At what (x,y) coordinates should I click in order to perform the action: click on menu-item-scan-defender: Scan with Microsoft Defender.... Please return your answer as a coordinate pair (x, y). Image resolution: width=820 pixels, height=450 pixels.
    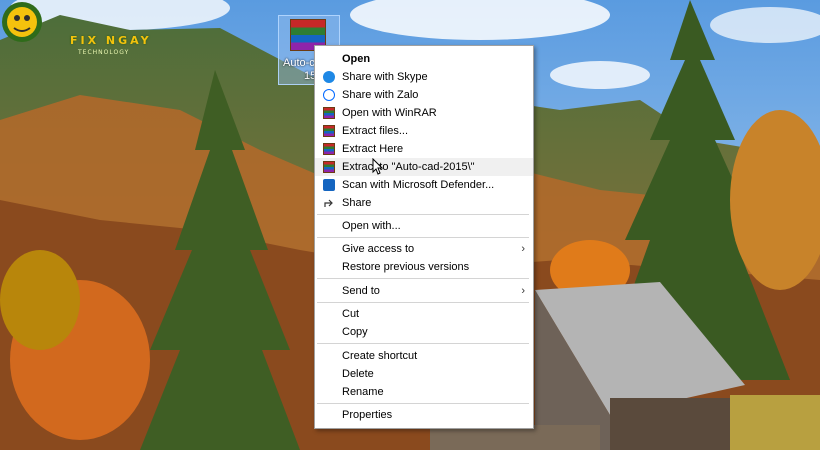
    Looking at the image, I should click on (424, 185).